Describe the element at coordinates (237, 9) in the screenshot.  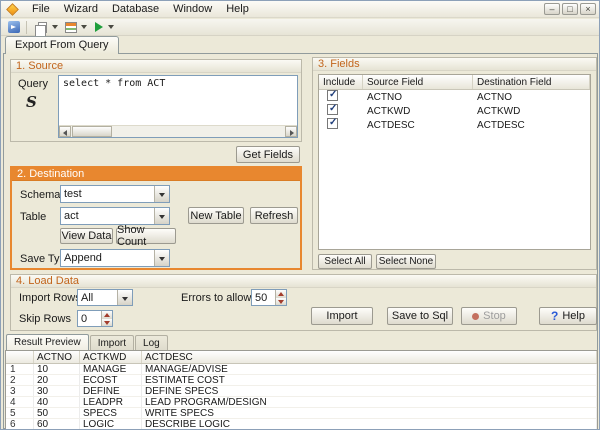
I see `menu-item-help: Help` at that location.